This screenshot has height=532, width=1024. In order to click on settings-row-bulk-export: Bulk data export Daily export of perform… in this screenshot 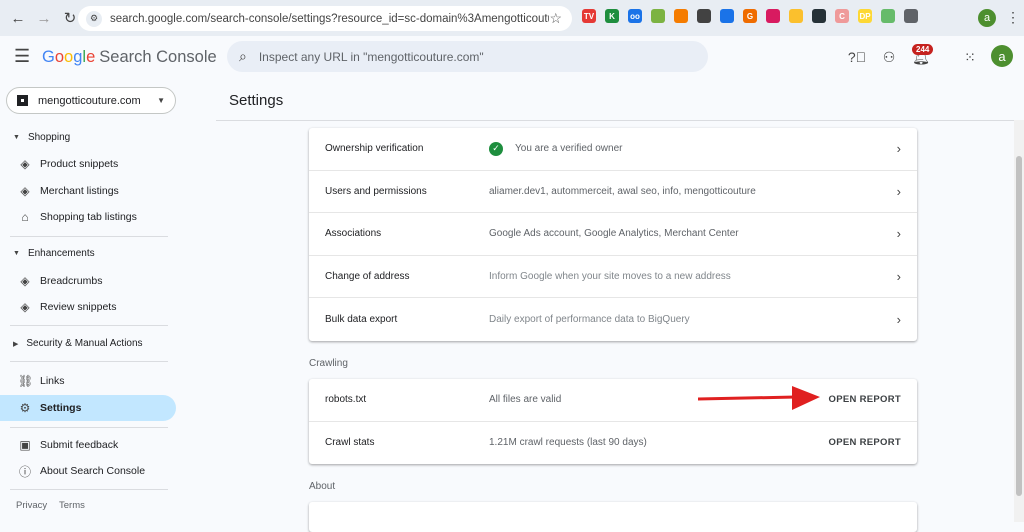, I will do `click(613, 319)`.